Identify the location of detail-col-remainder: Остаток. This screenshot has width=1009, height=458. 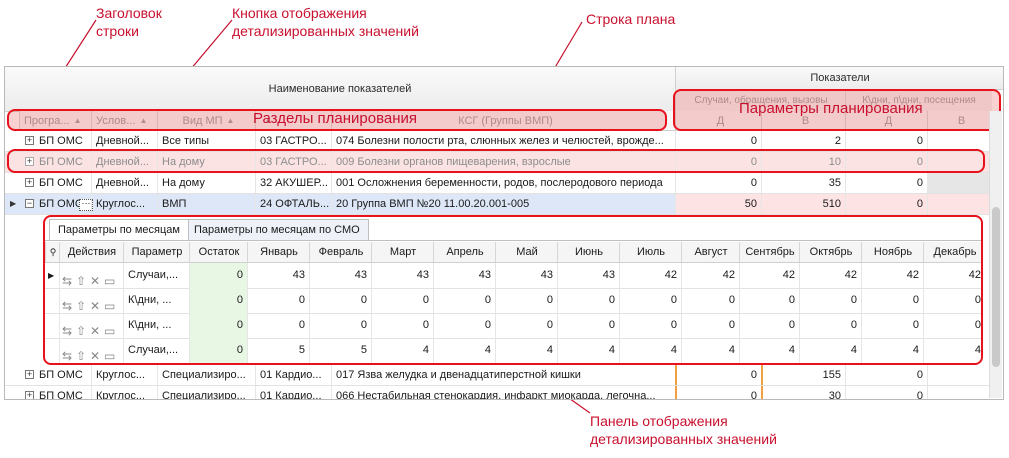
(218, 252).